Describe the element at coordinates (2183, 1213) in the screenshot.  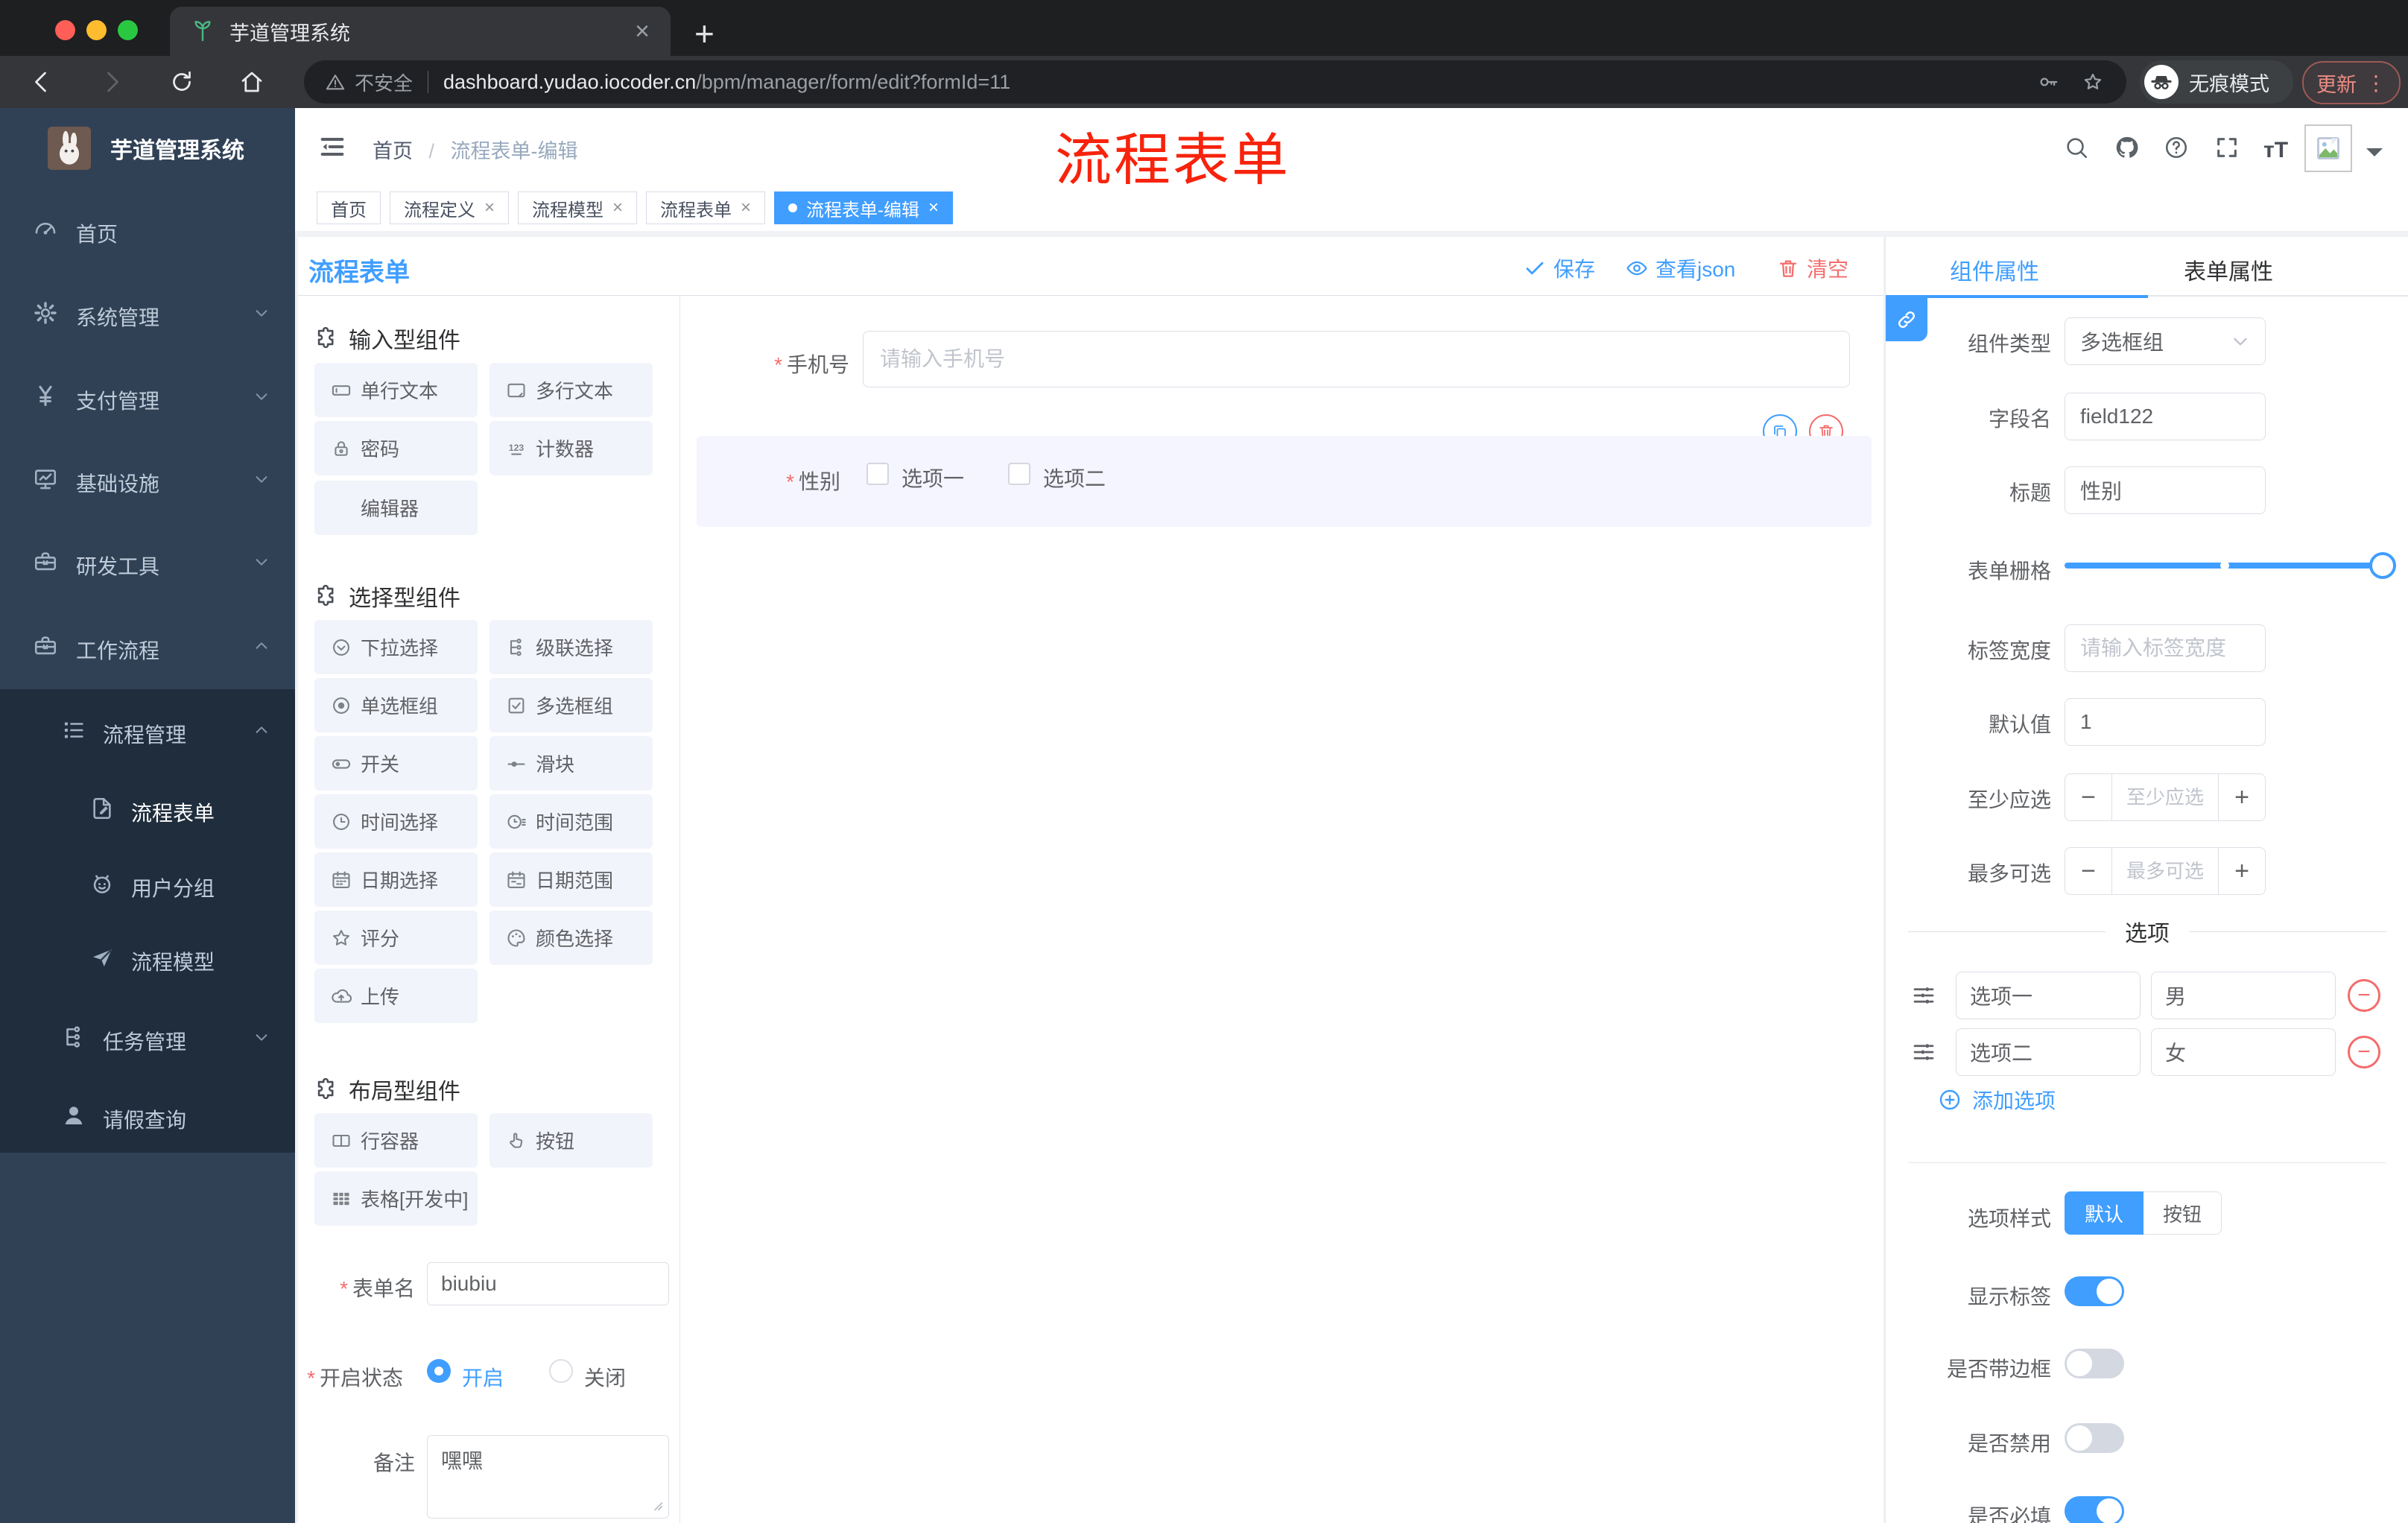
I see `style-button-button: 按钮` at that location.